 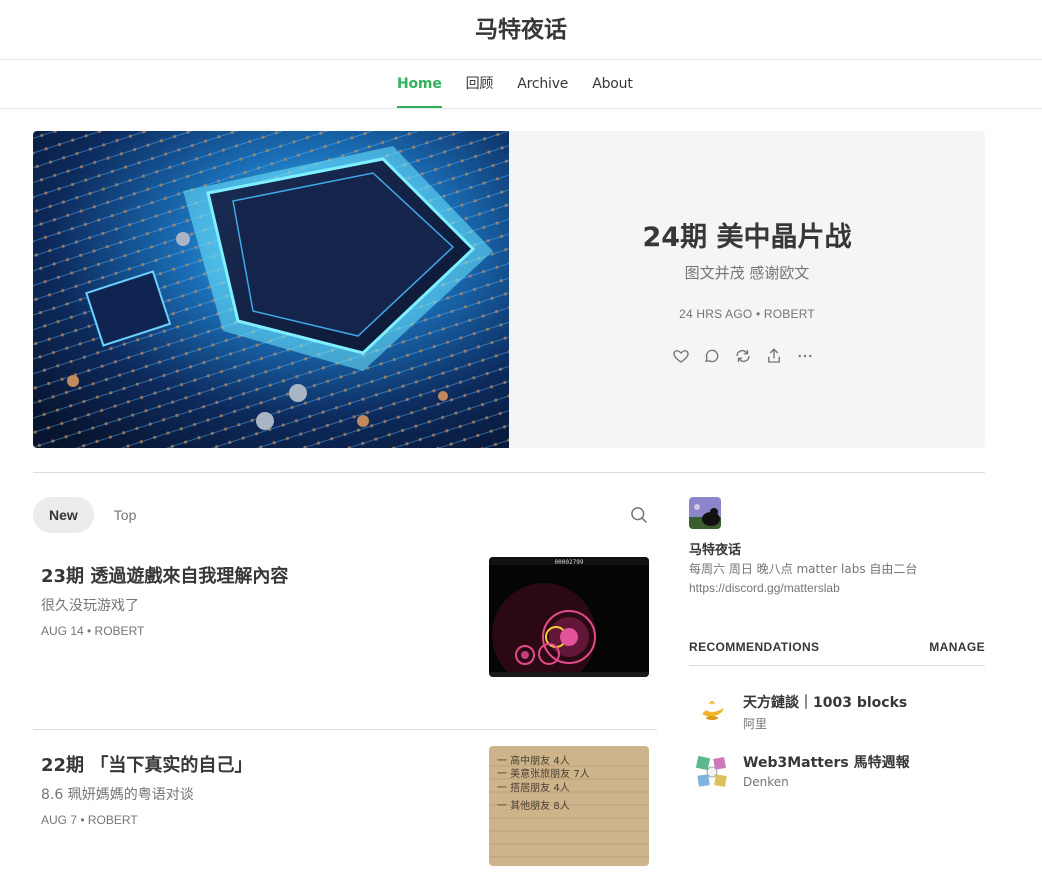 What do you see at coordinates (747, 314) in the screenshot?
I see `featured-post-meta: 24 HRS AGO • ROBERT` at bounding box center [747, 314].